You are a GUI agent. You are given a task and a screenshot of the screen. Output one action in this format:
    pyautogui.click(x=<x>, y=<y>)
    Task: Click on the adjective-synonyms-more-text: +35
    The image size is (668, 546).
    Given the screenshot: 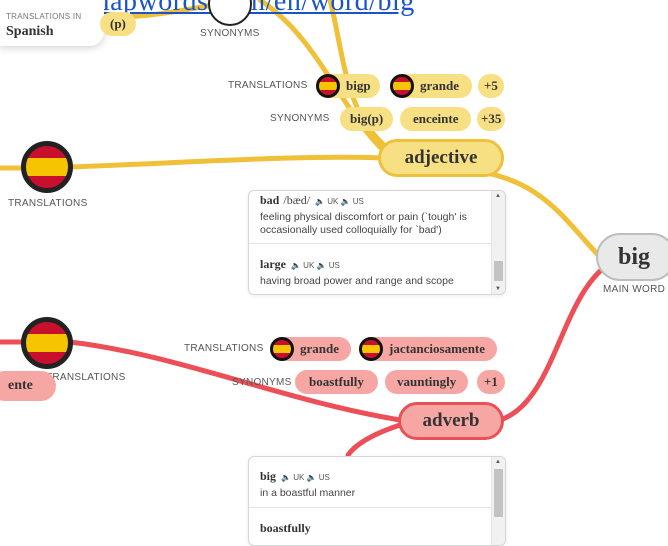 What is the action you would take?
    pyautogui.click(x=491, y=118)
    